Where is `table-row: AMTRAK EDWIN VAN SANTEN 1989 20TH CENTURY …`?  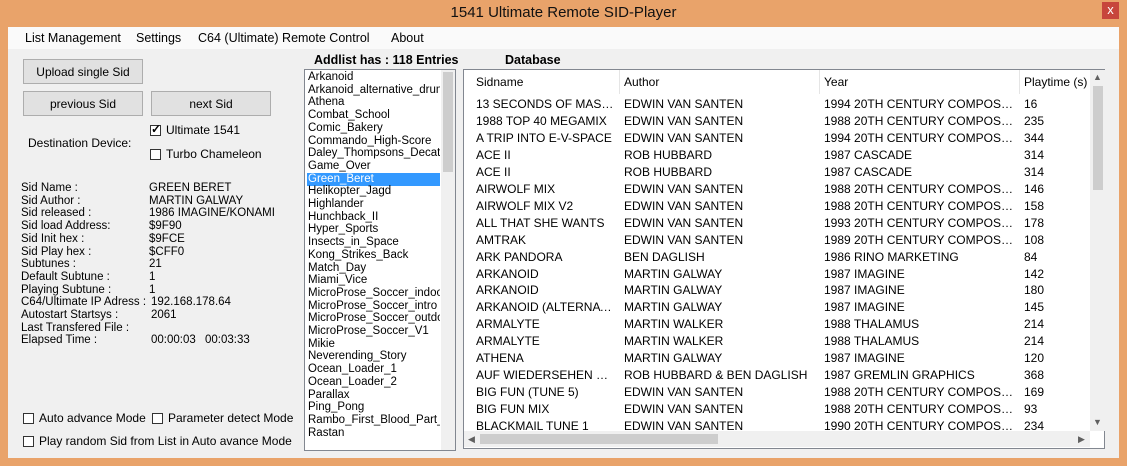 table-row: AMTRAK EDWIN VAN SANTEN 1989 20TH CENTURY … is located at coordinates (777, 240).